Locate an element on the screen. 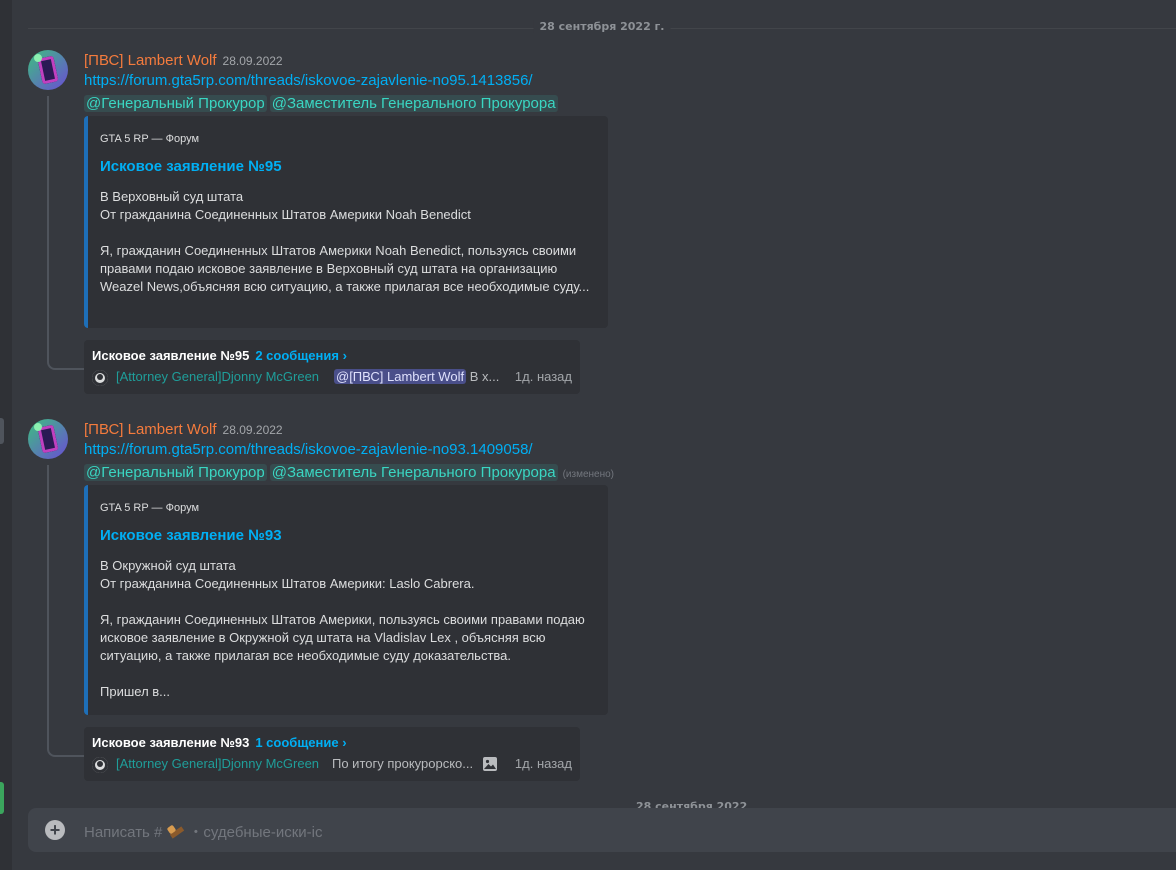 The width and height of the screenshot is (1176, 870). thread-title: Исковое заявление №95 2 сообщения › is located at coordinates (219, 355).